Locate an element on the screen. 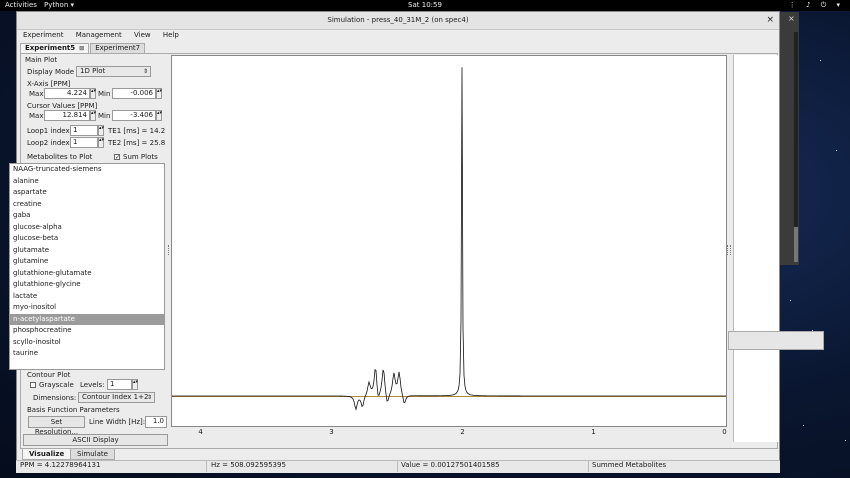 The height and width of the screenshot is (478, 850). loop2-spinner: ▴▾ is located at coordinates (101, 142).